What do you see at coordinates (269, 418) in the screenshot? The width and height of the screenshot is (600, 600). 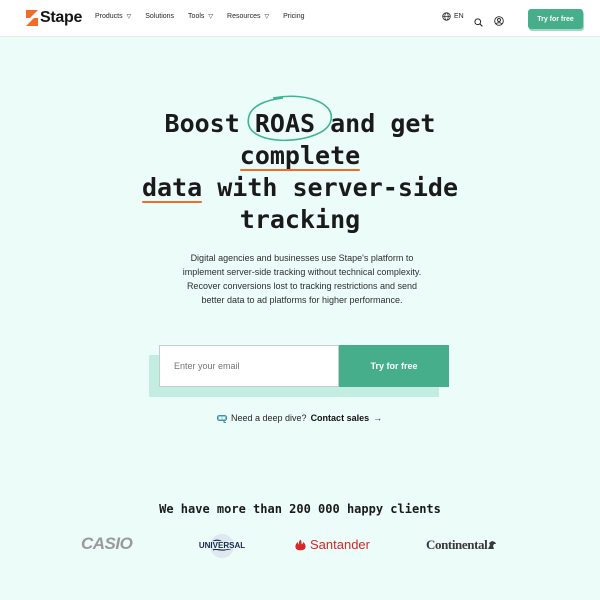 I see `contact-prompt-text: Need a deep dive?` at bounding box center [269, 418].